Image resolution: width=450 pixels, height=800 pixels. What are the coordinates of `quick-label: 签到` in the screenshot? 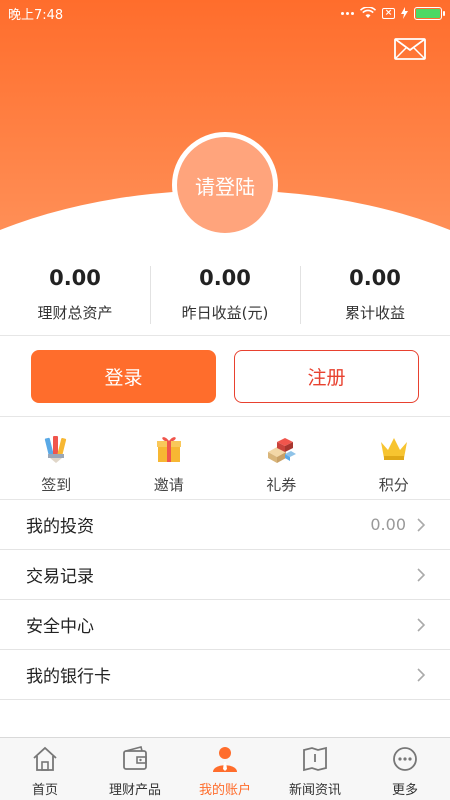 It's located at (56, 485).